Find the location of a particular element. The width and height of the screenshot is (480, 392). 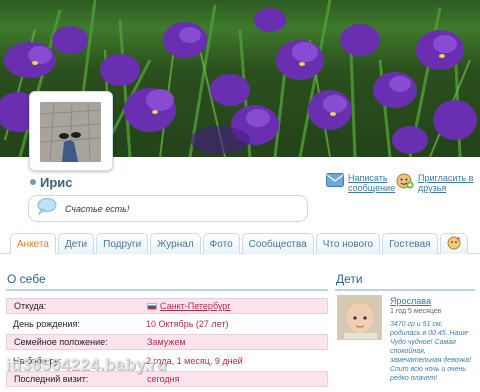

info-row-marital: Семейное положение: Замужем is located at coordinates (167, 342).